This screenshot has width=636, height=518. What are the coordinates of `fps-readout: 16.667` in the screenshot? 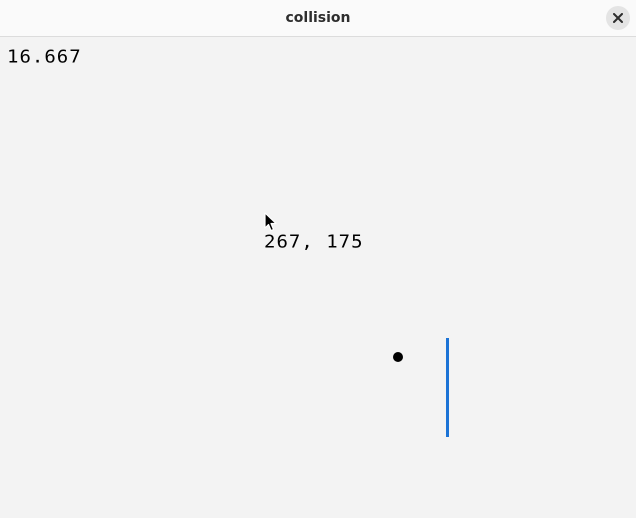 It's located at (44, 56).